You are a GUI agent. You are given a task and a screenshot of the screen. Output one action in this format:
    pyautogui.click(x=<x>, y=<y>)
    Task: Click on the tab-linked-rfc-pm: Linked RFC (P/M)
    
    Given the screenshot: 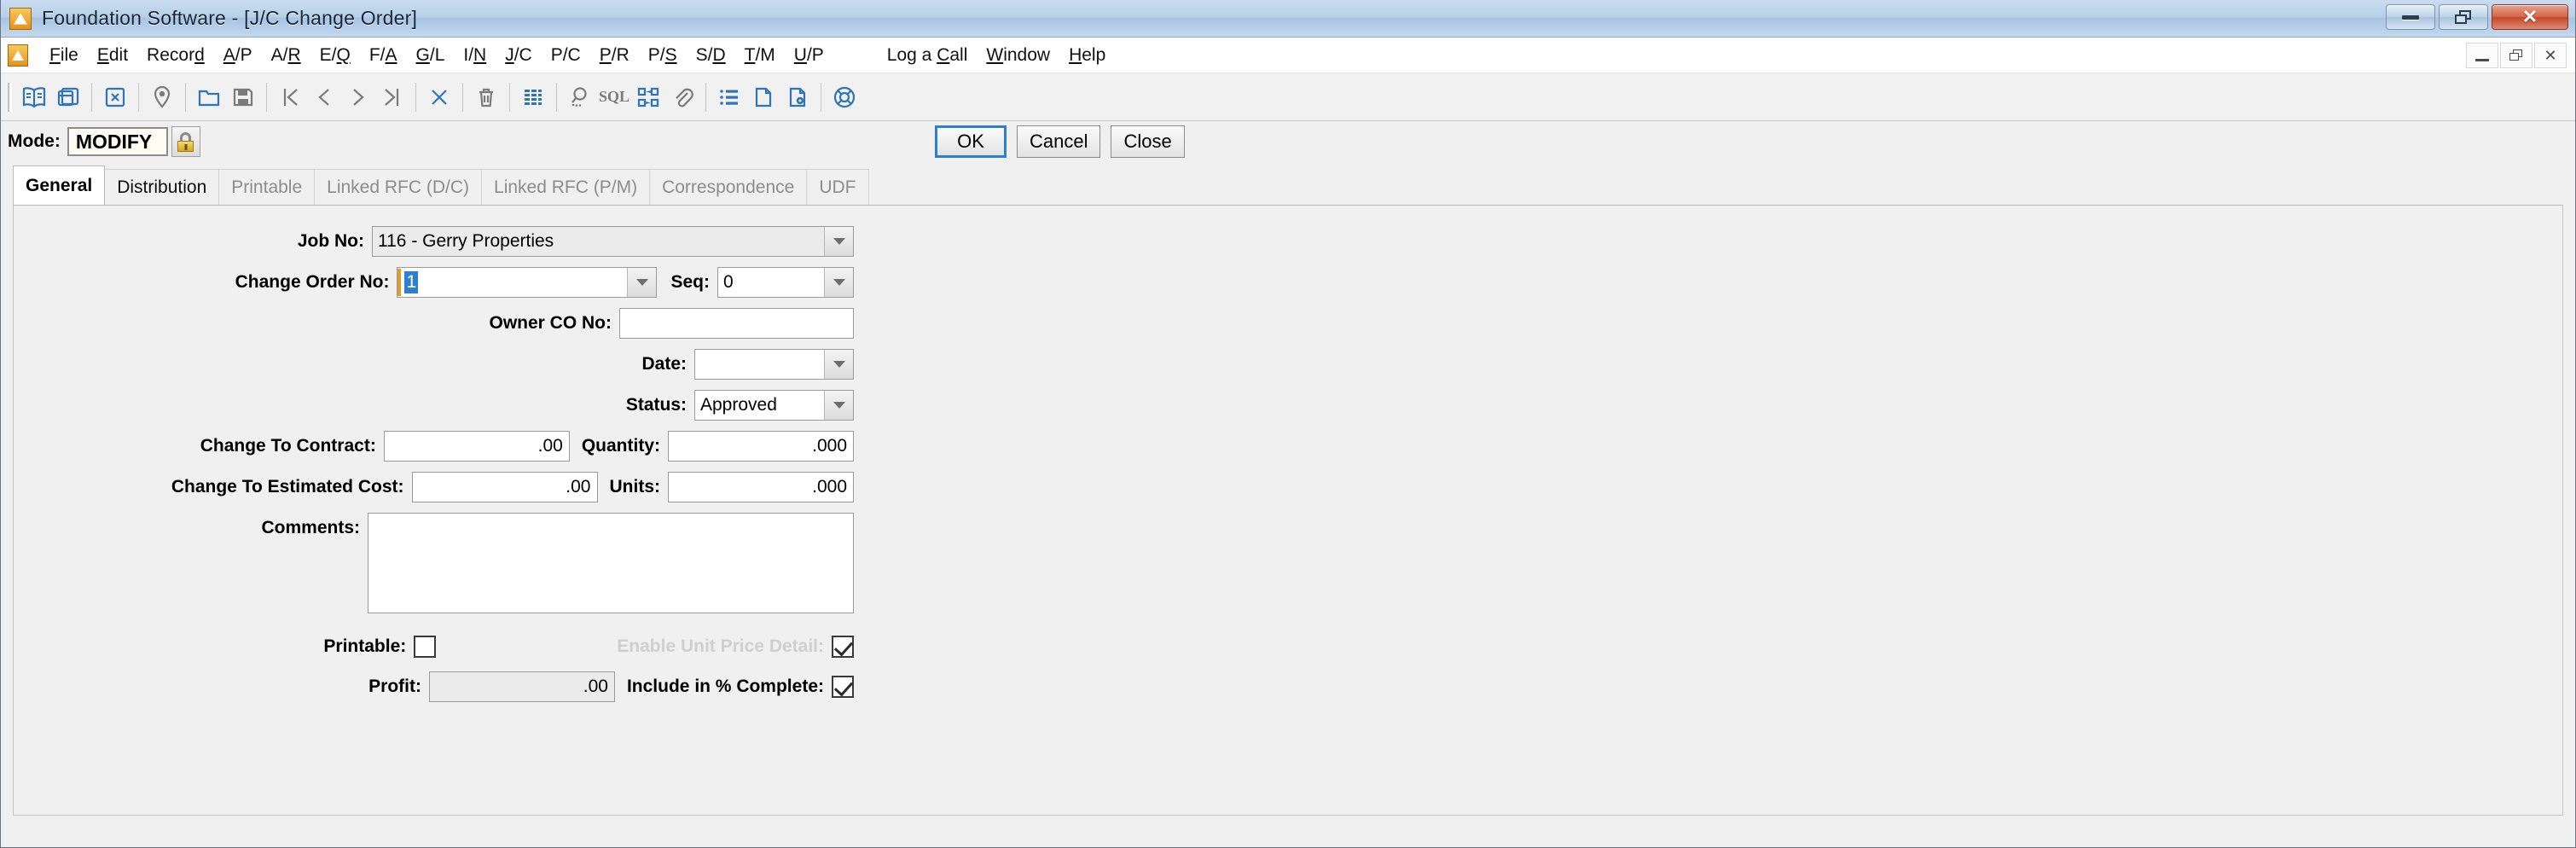 What is the action you would take?
    pyautogui.click(x=566, y=187)
    